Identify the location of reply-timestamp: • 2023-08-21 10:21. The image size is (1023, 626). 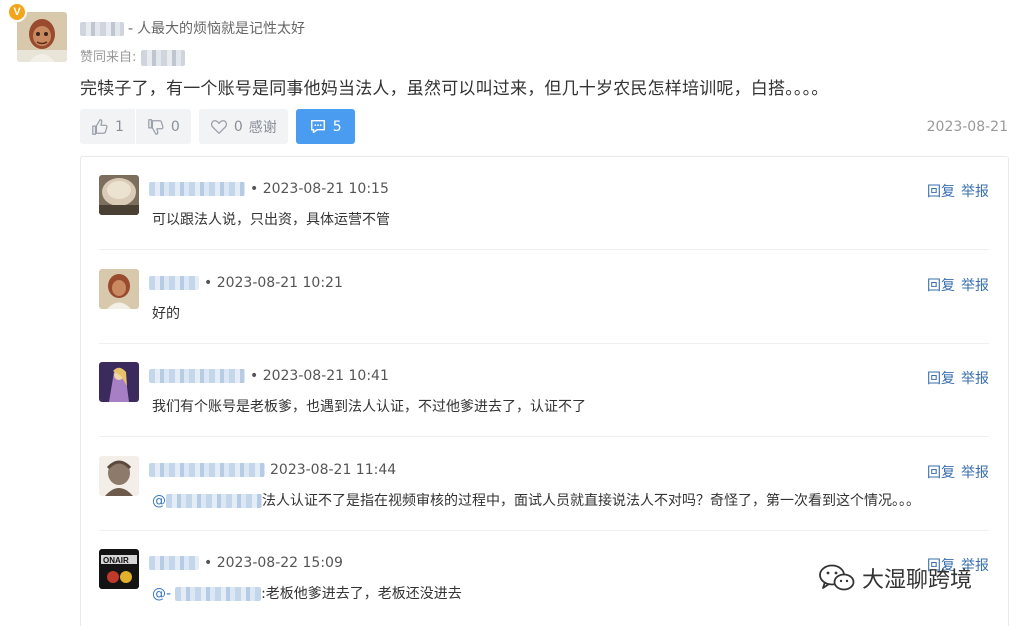
(273, 283).